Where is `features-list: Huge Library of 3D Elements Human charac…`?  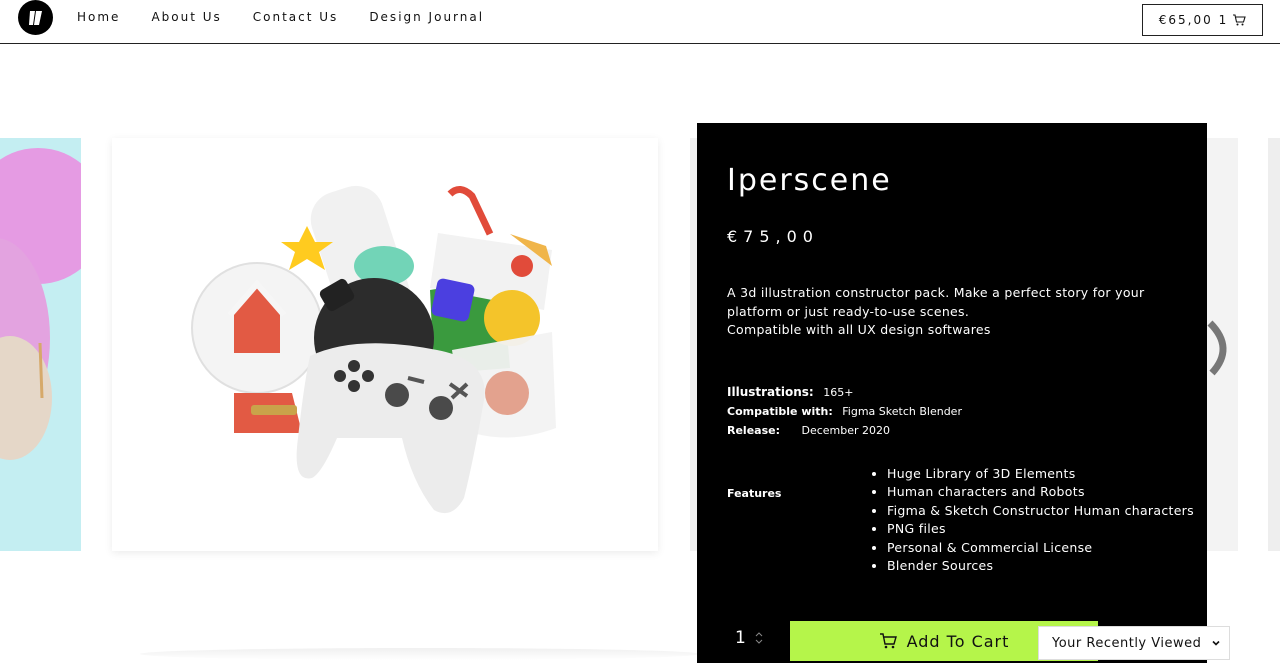
features-list: Huge Library of 3D Elements Human charac… is located at coordinates (1040, 520).